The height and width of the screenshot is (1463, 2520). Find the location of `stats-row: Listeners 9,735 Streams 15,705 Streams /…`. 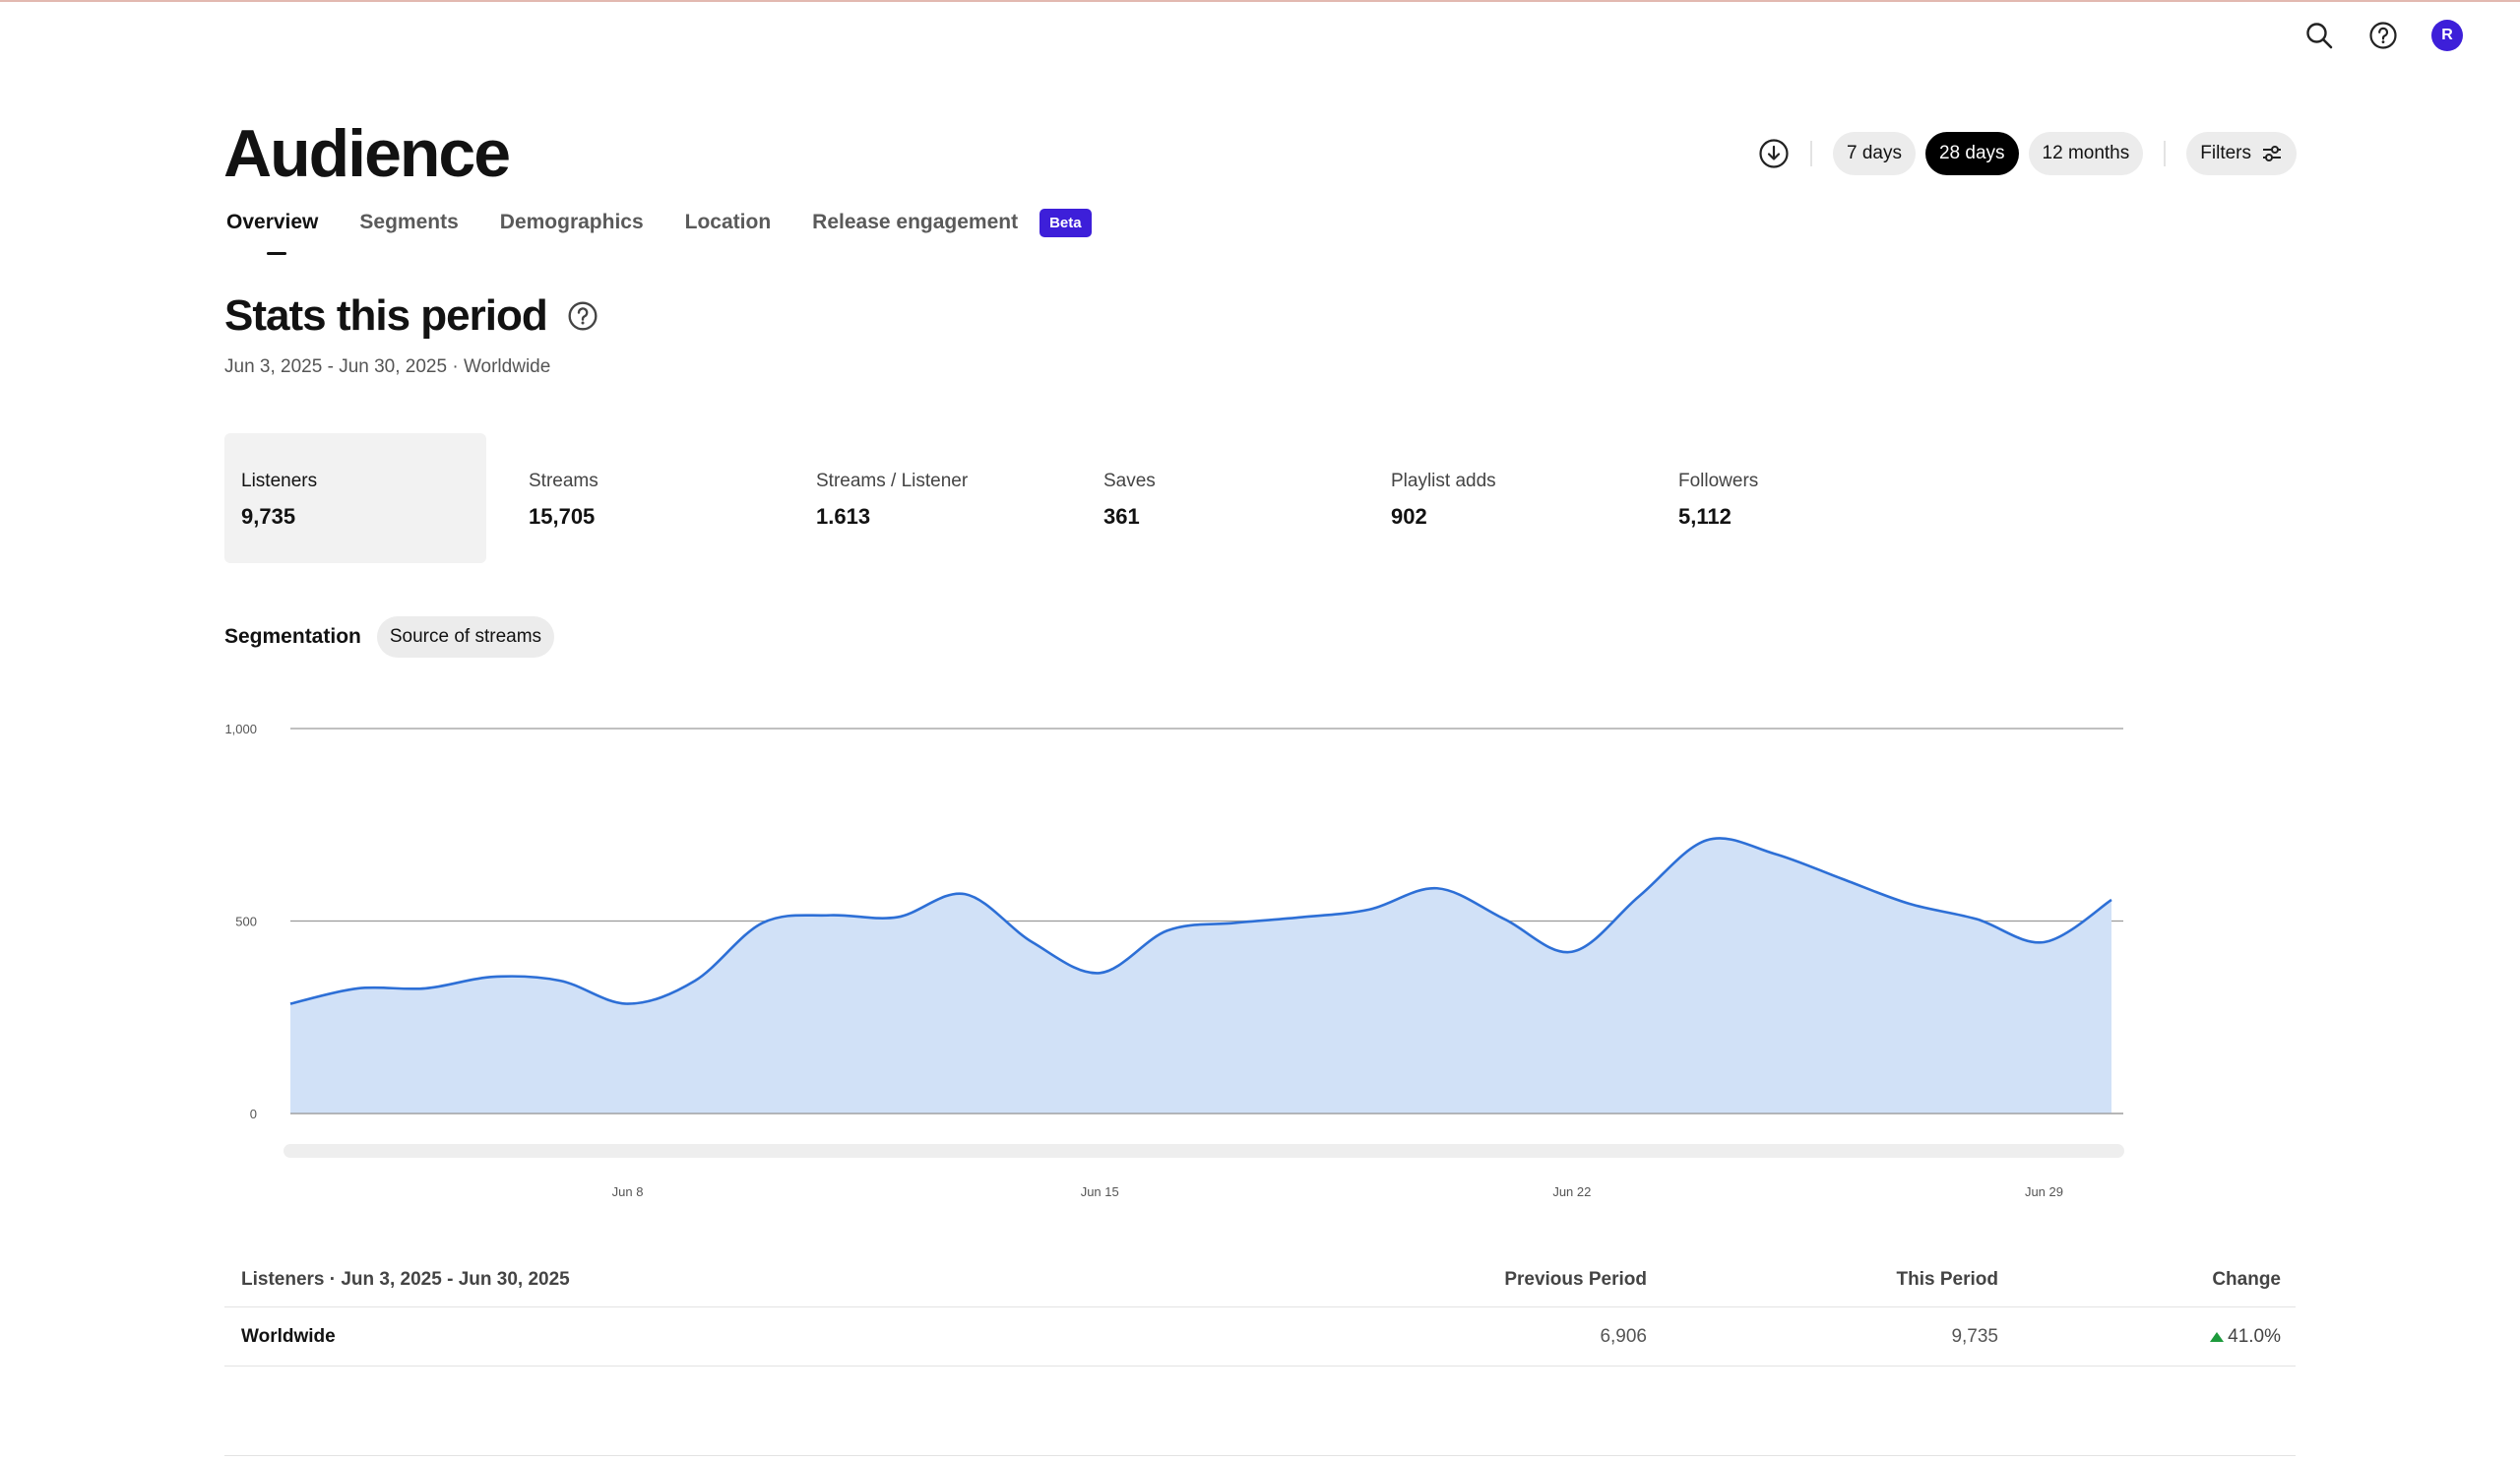

stats-row: Listeners 9,735 Streams 15,705 Streams /… is located at coordinates (1086, 498).